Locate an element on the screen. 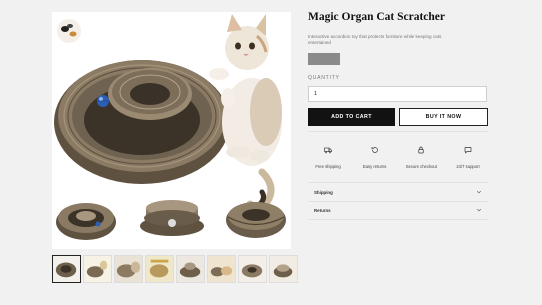 The width and height of the screenshot is (542, 305). feature-free-shipping: Free shipping is located at coordinates (328, 155).